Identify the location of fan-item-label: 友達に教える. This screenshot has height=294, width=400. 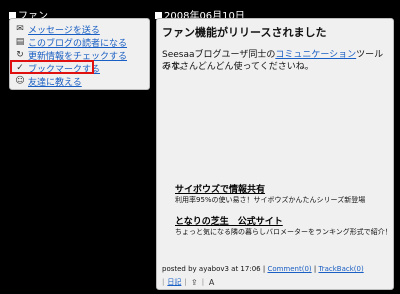
(55, 81).